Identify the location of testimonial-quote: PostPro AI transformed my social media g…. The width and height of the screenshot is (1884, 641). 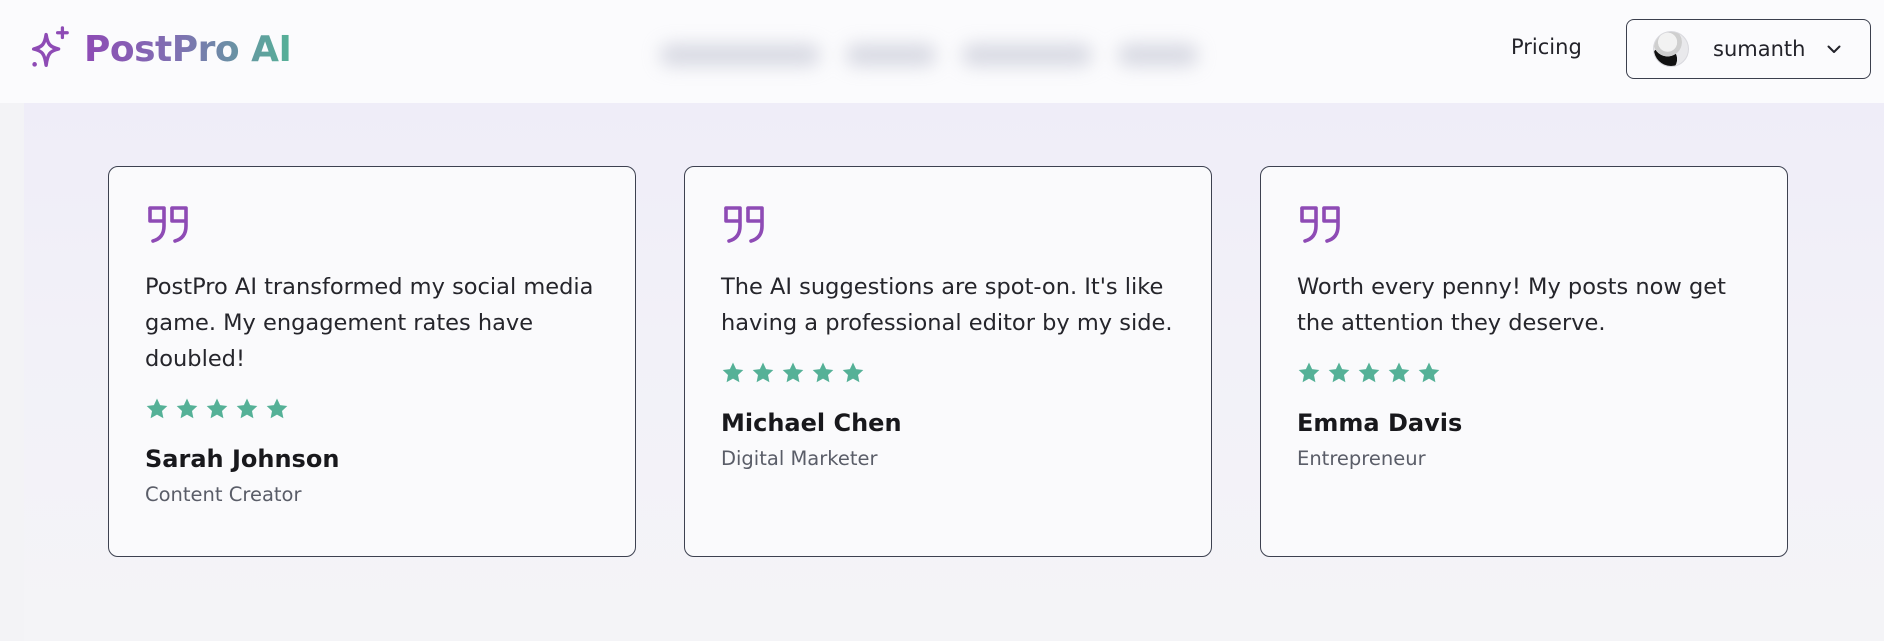
(369, 323).